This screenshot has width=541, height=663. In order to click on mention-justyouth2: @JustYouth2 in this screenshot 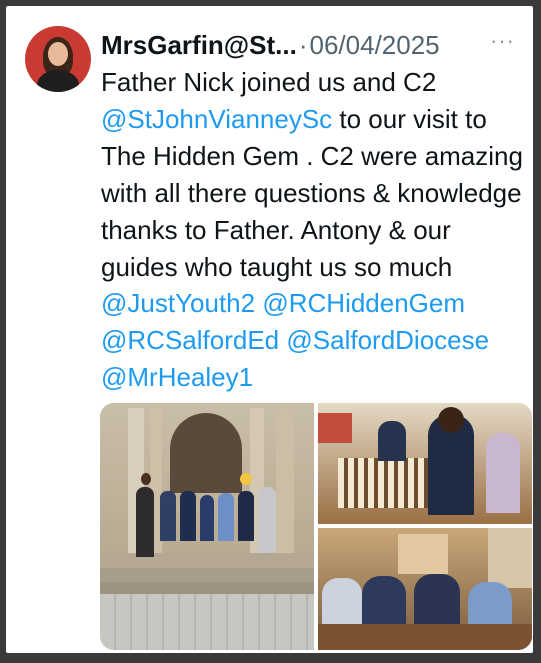, I will do `click(178, 303)`.